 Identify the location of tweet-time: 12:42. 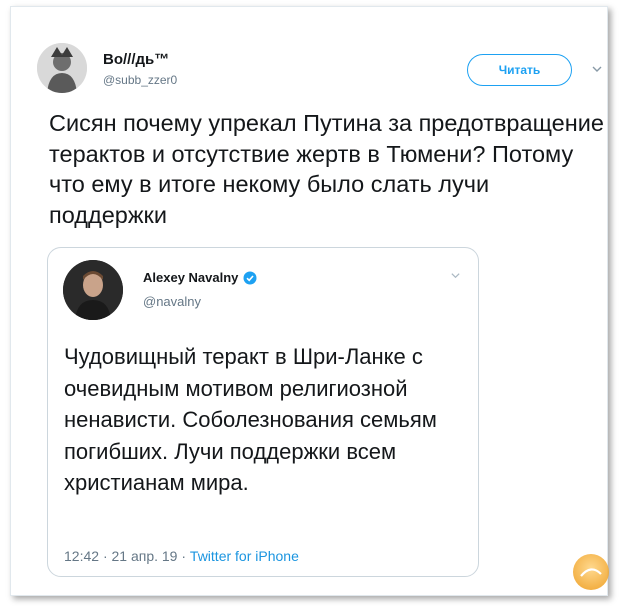
(82, 556).